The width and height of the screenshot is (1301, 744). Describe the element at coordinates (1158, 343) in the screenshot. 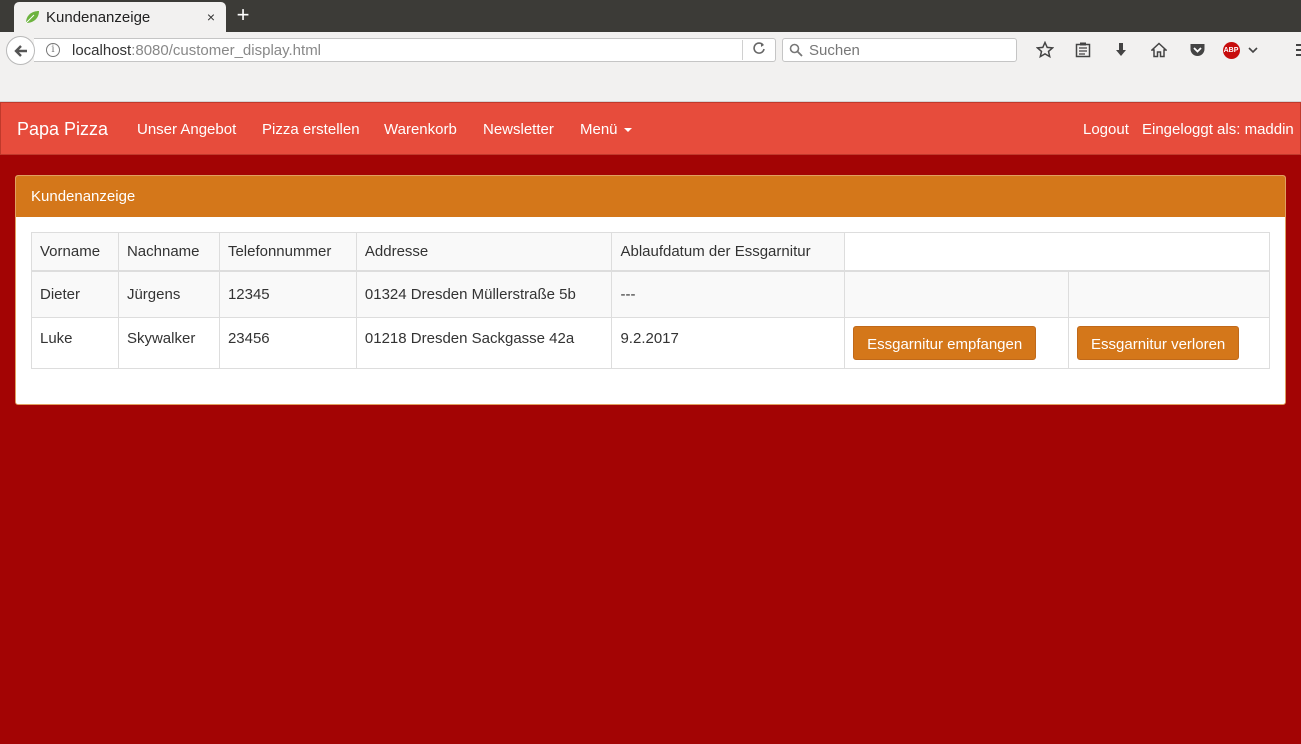

I see `essgarnitur-verloren-button: Essgarnitur verloren` at that location.